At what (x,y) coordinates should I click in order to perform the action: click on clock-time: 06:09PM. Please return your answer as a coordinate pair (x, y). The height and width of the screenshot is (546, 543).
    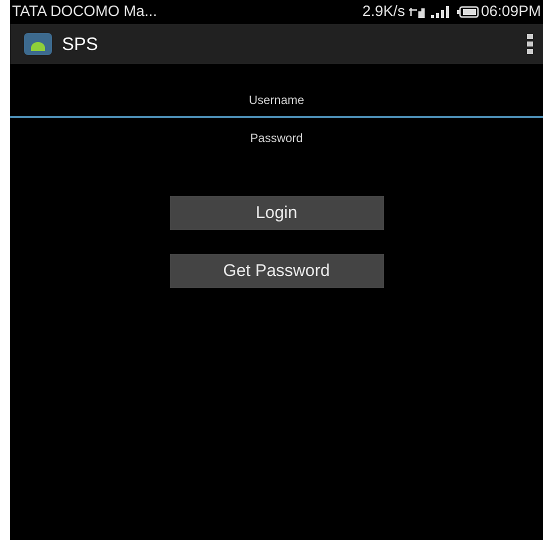
    Looking at the image, I should click on (510, 12).